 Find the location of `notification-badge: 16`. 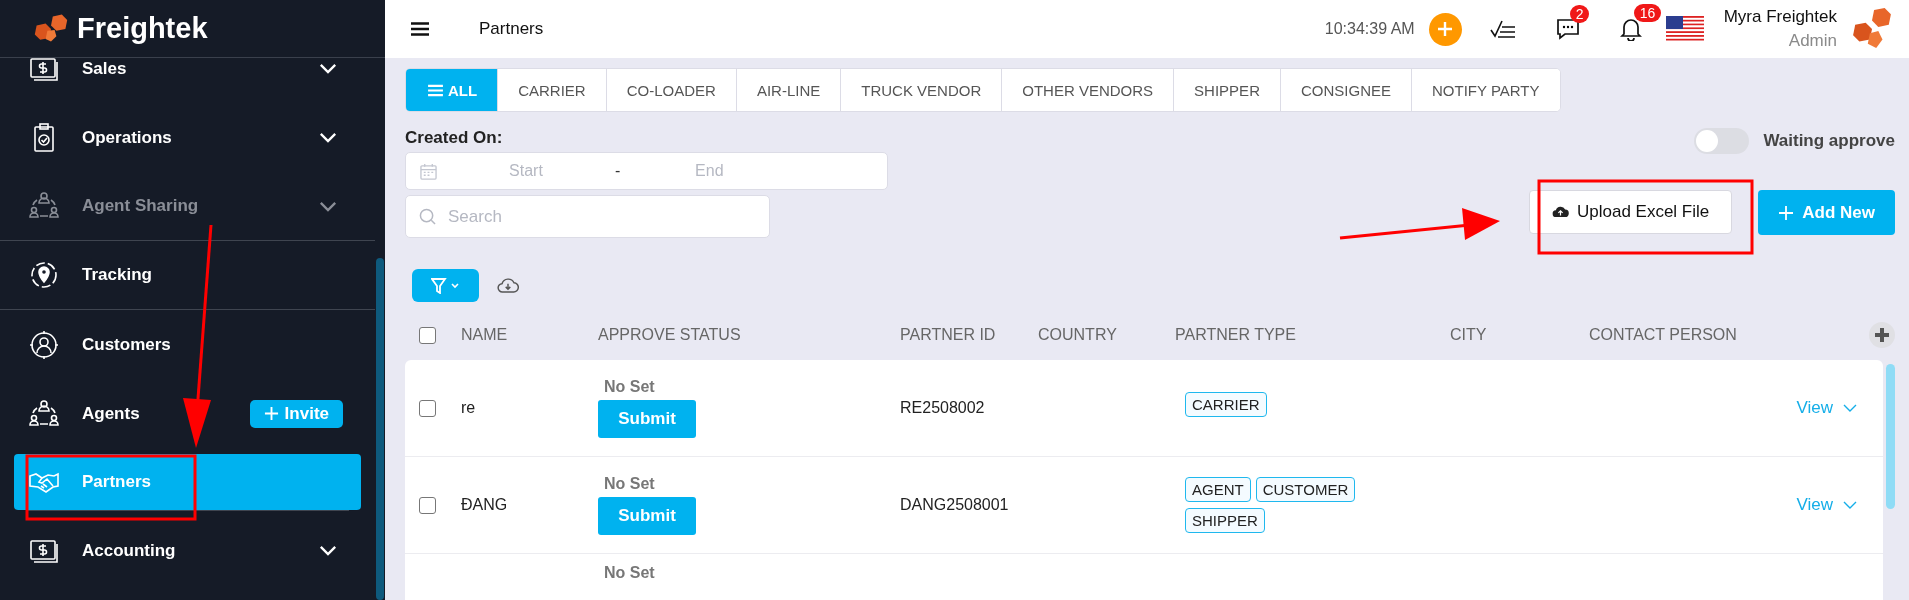

notification-badge: 16 is located at coordinates (1647, 13).